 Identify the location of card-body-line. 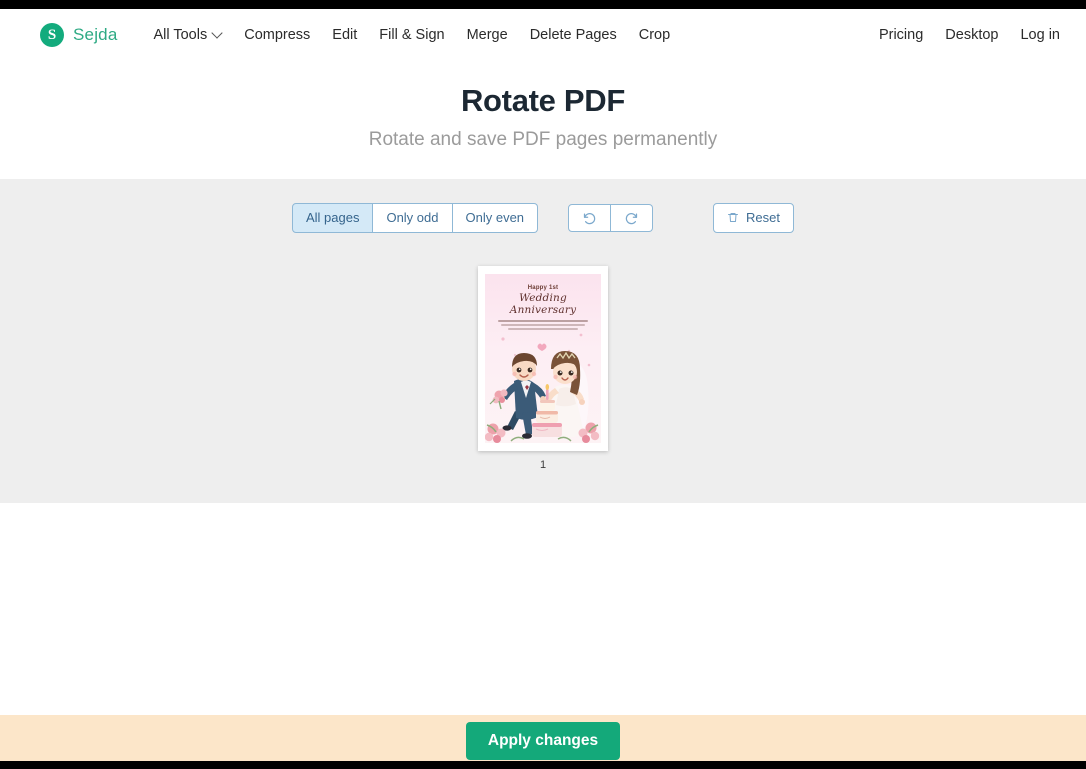
(543, 321).